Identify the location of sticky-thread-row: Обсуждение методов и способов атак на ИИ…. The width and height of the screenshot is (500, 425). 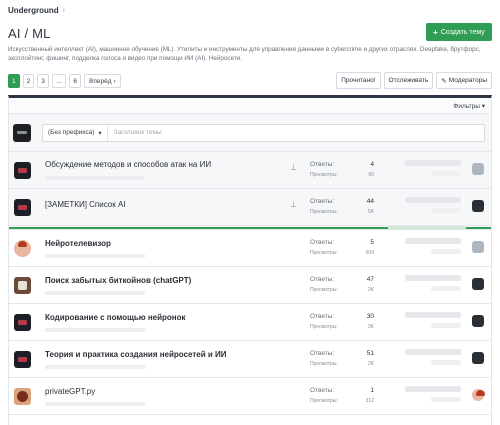
(250, 170).